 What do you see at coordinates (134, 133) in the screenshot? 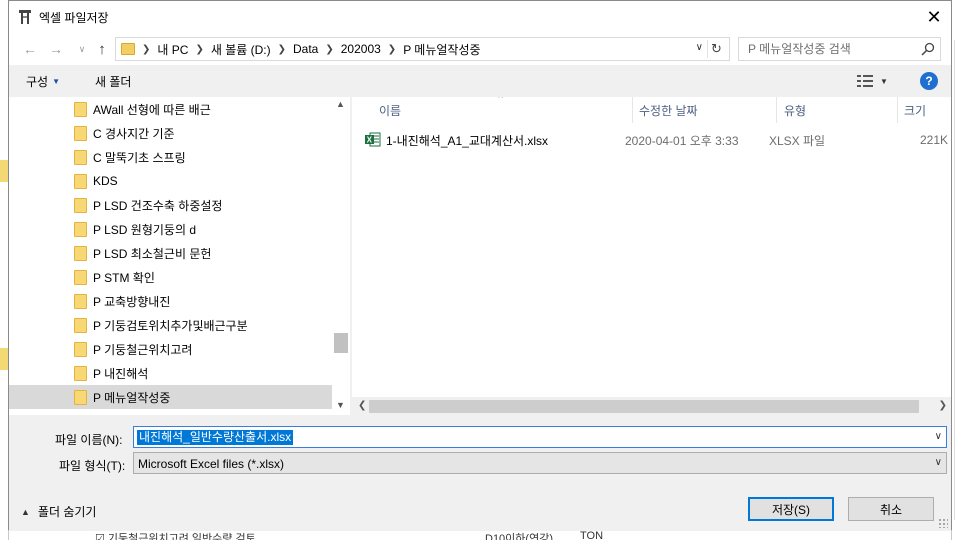
I see `tree-item-label: C 경사지간 기준` at bounding box center [134, 133].